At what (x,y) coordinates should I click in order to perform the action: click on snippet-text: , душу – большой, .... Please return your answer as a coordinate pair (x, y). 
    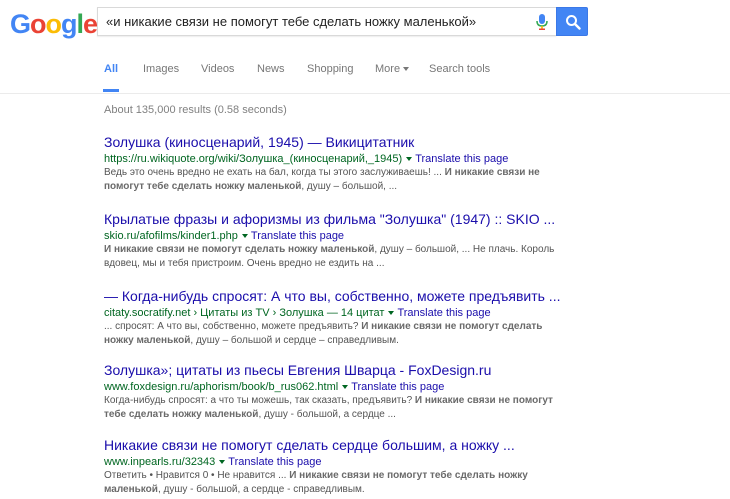
    Looking at the image, I should click on (349, 186).